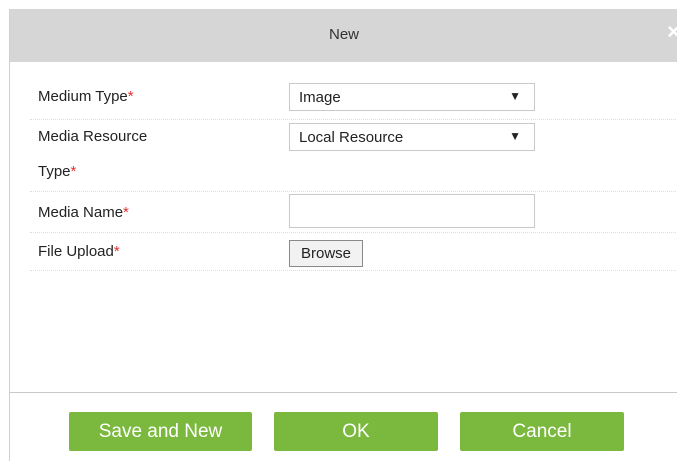  What do you see at coordinates (160, 431) in the screenshot?
I see `save-and-new-button: Save and New` at bounding box center [160, 431].